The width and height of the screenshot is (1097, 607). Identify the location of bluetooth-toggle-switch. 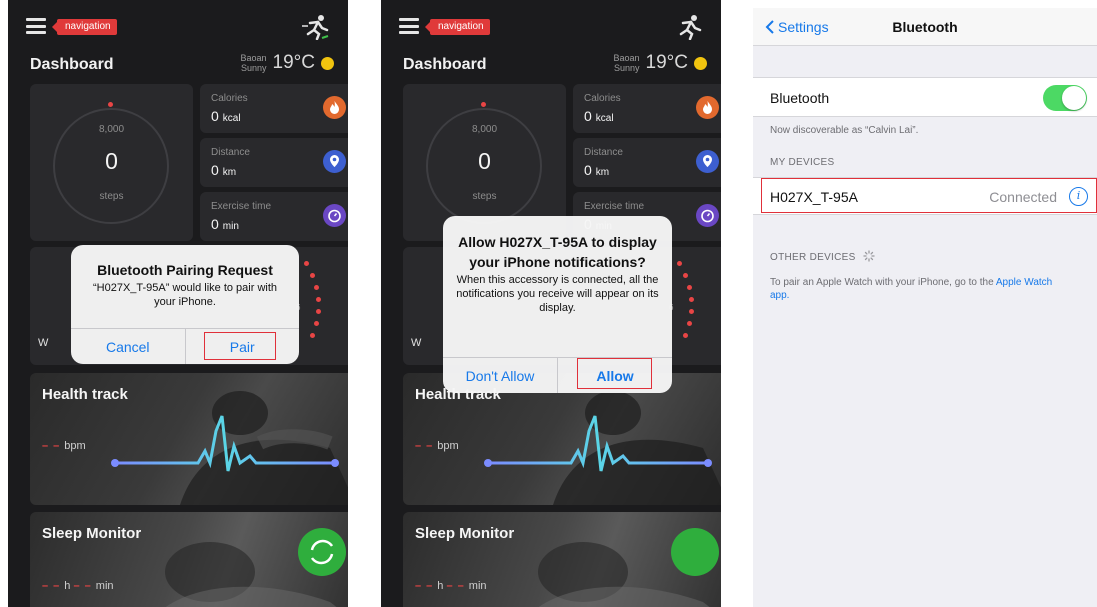
(1065, 98).